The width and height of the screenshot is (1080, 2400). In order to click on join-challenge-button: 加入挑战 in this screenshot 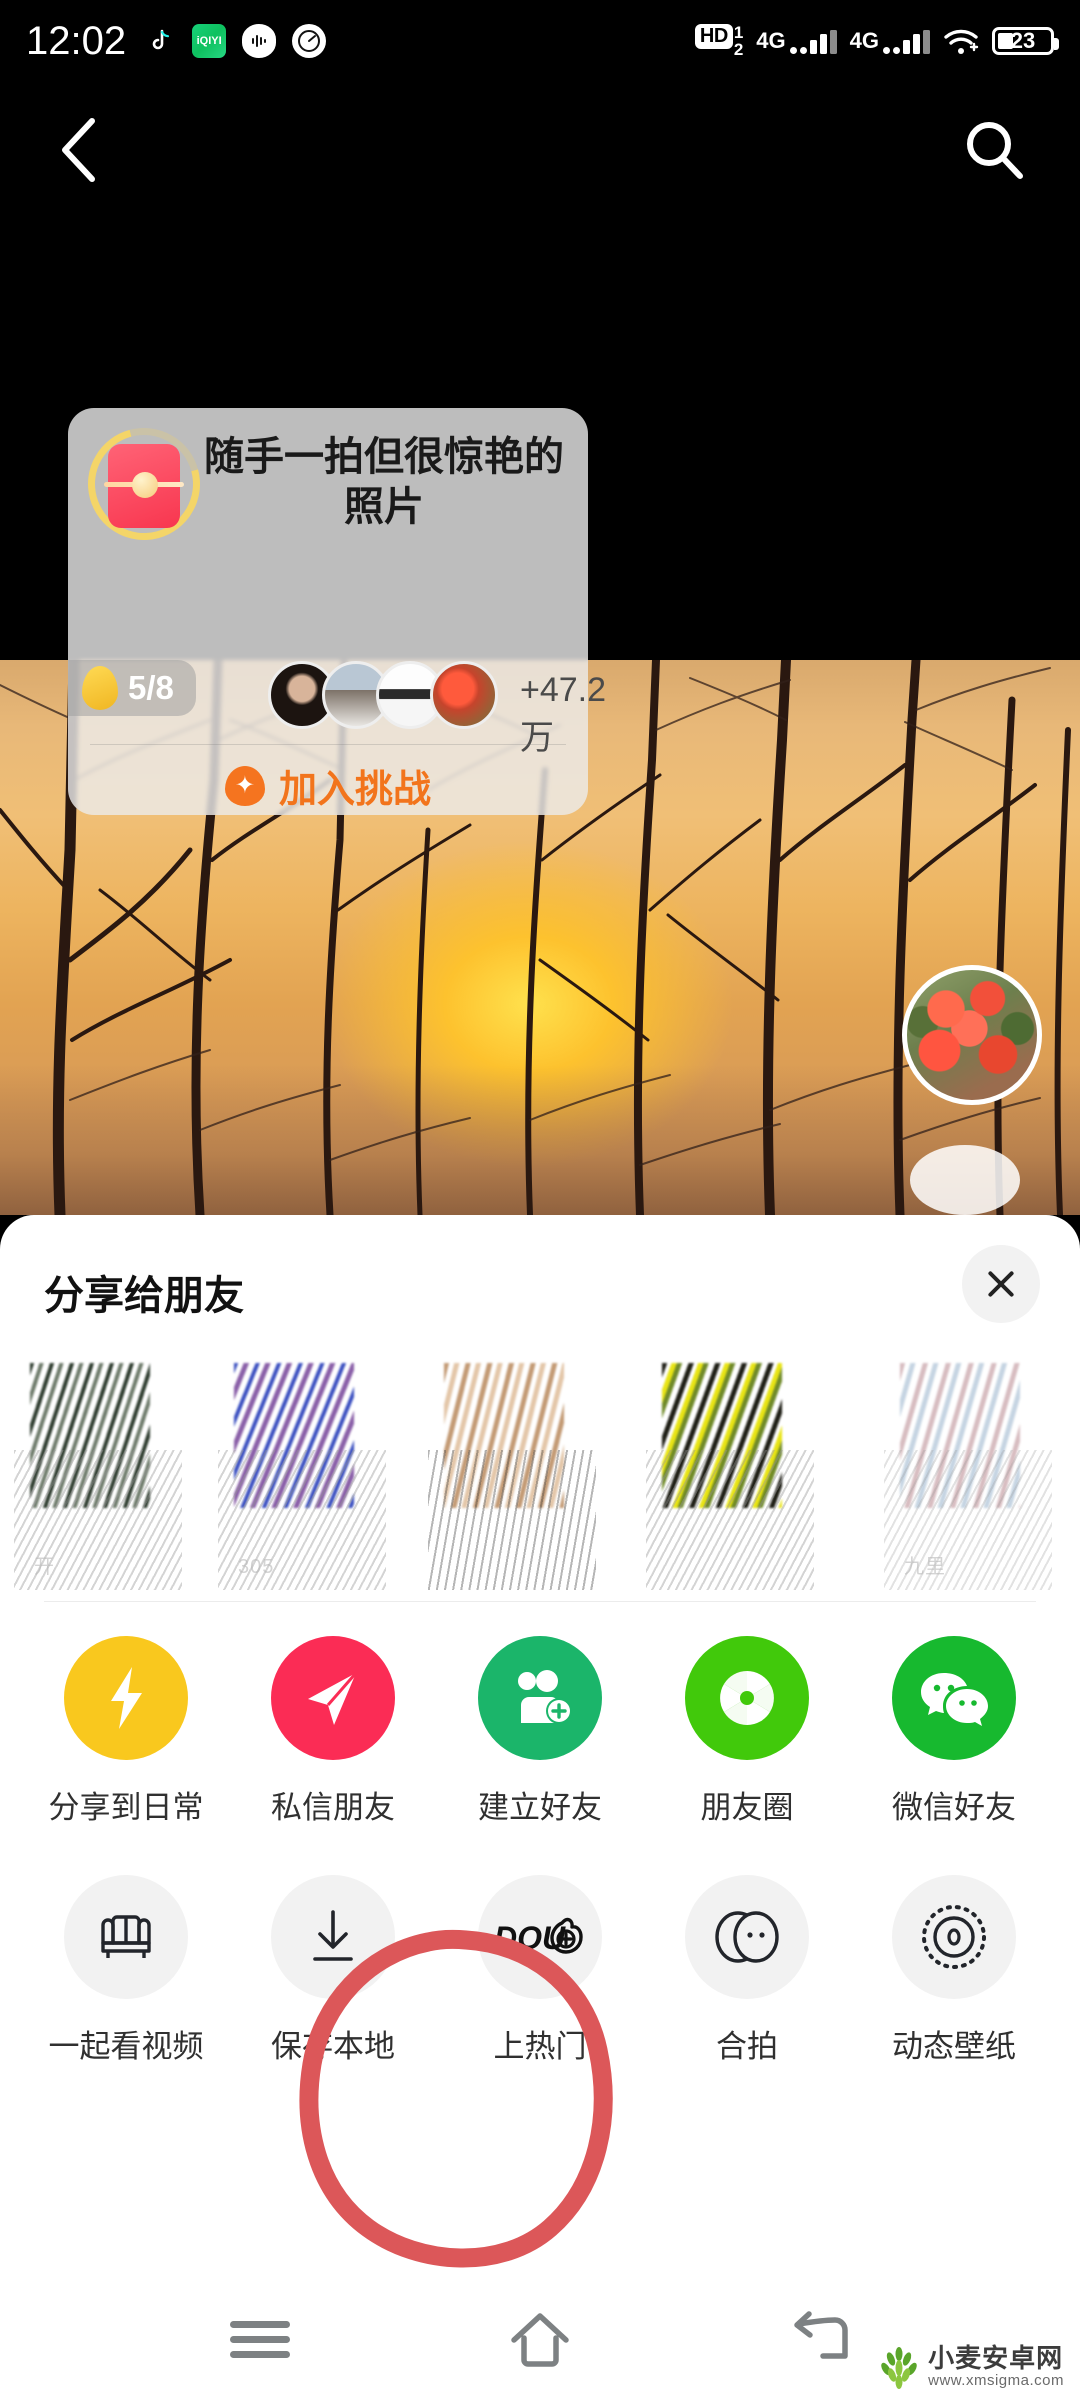, I will do `click(328, 785)`.